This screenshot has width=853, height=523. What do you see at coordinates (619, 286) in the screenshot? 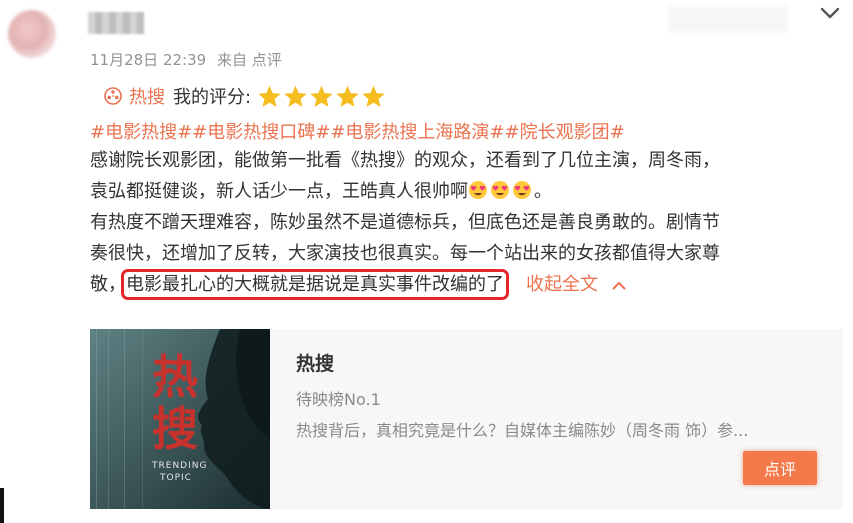
I see `chevron-up-icon` at bounding box center [619, 286].